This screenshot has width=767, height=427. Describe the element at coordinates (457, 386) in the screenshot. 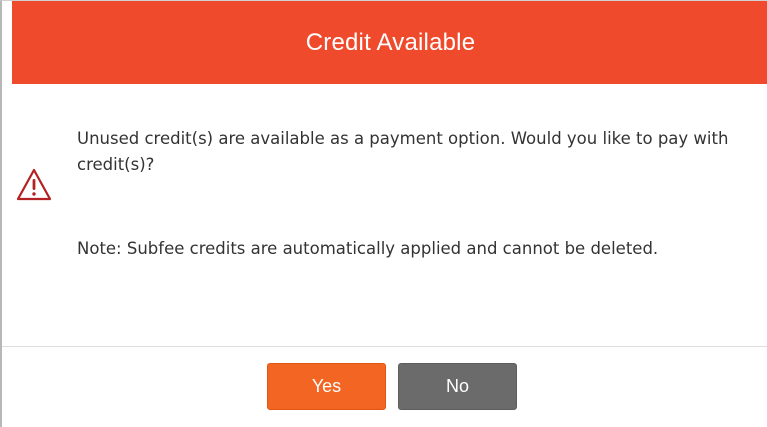

I see `no-button: No` at that location.